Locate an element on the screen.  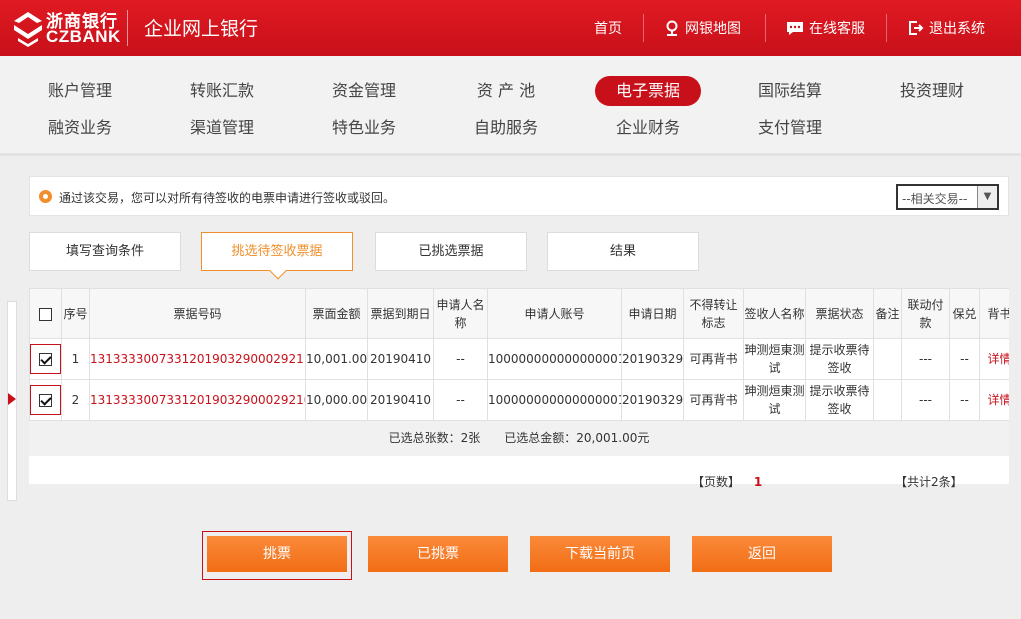
step-query-conditions: 填写查询条件 is located at coordinates (105, 251).